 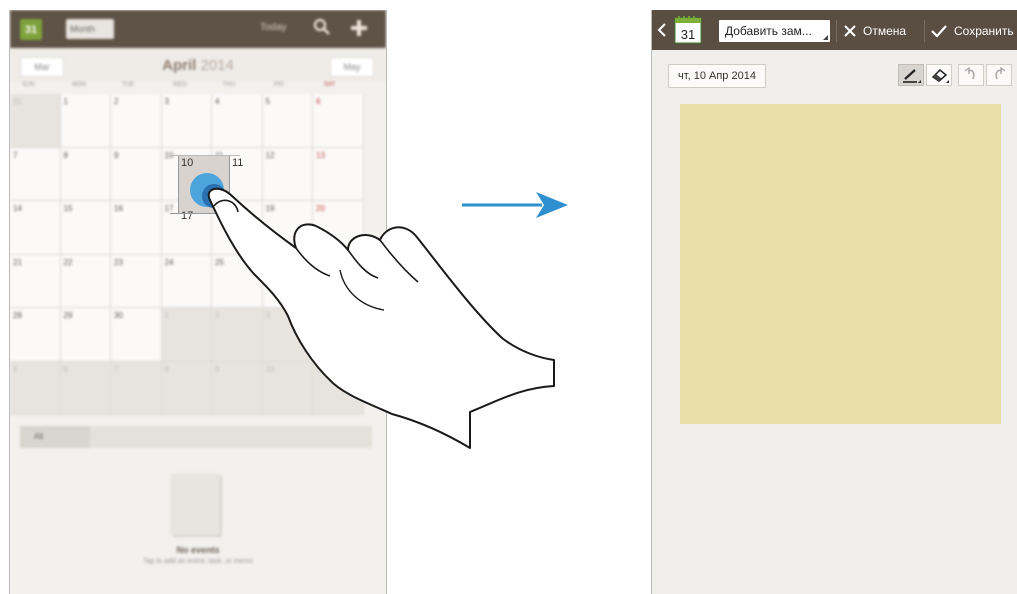 What do you see at coordinates (68, 208) in the screenshot?
I see `day-number: 15` at bounding box center [68, 208].